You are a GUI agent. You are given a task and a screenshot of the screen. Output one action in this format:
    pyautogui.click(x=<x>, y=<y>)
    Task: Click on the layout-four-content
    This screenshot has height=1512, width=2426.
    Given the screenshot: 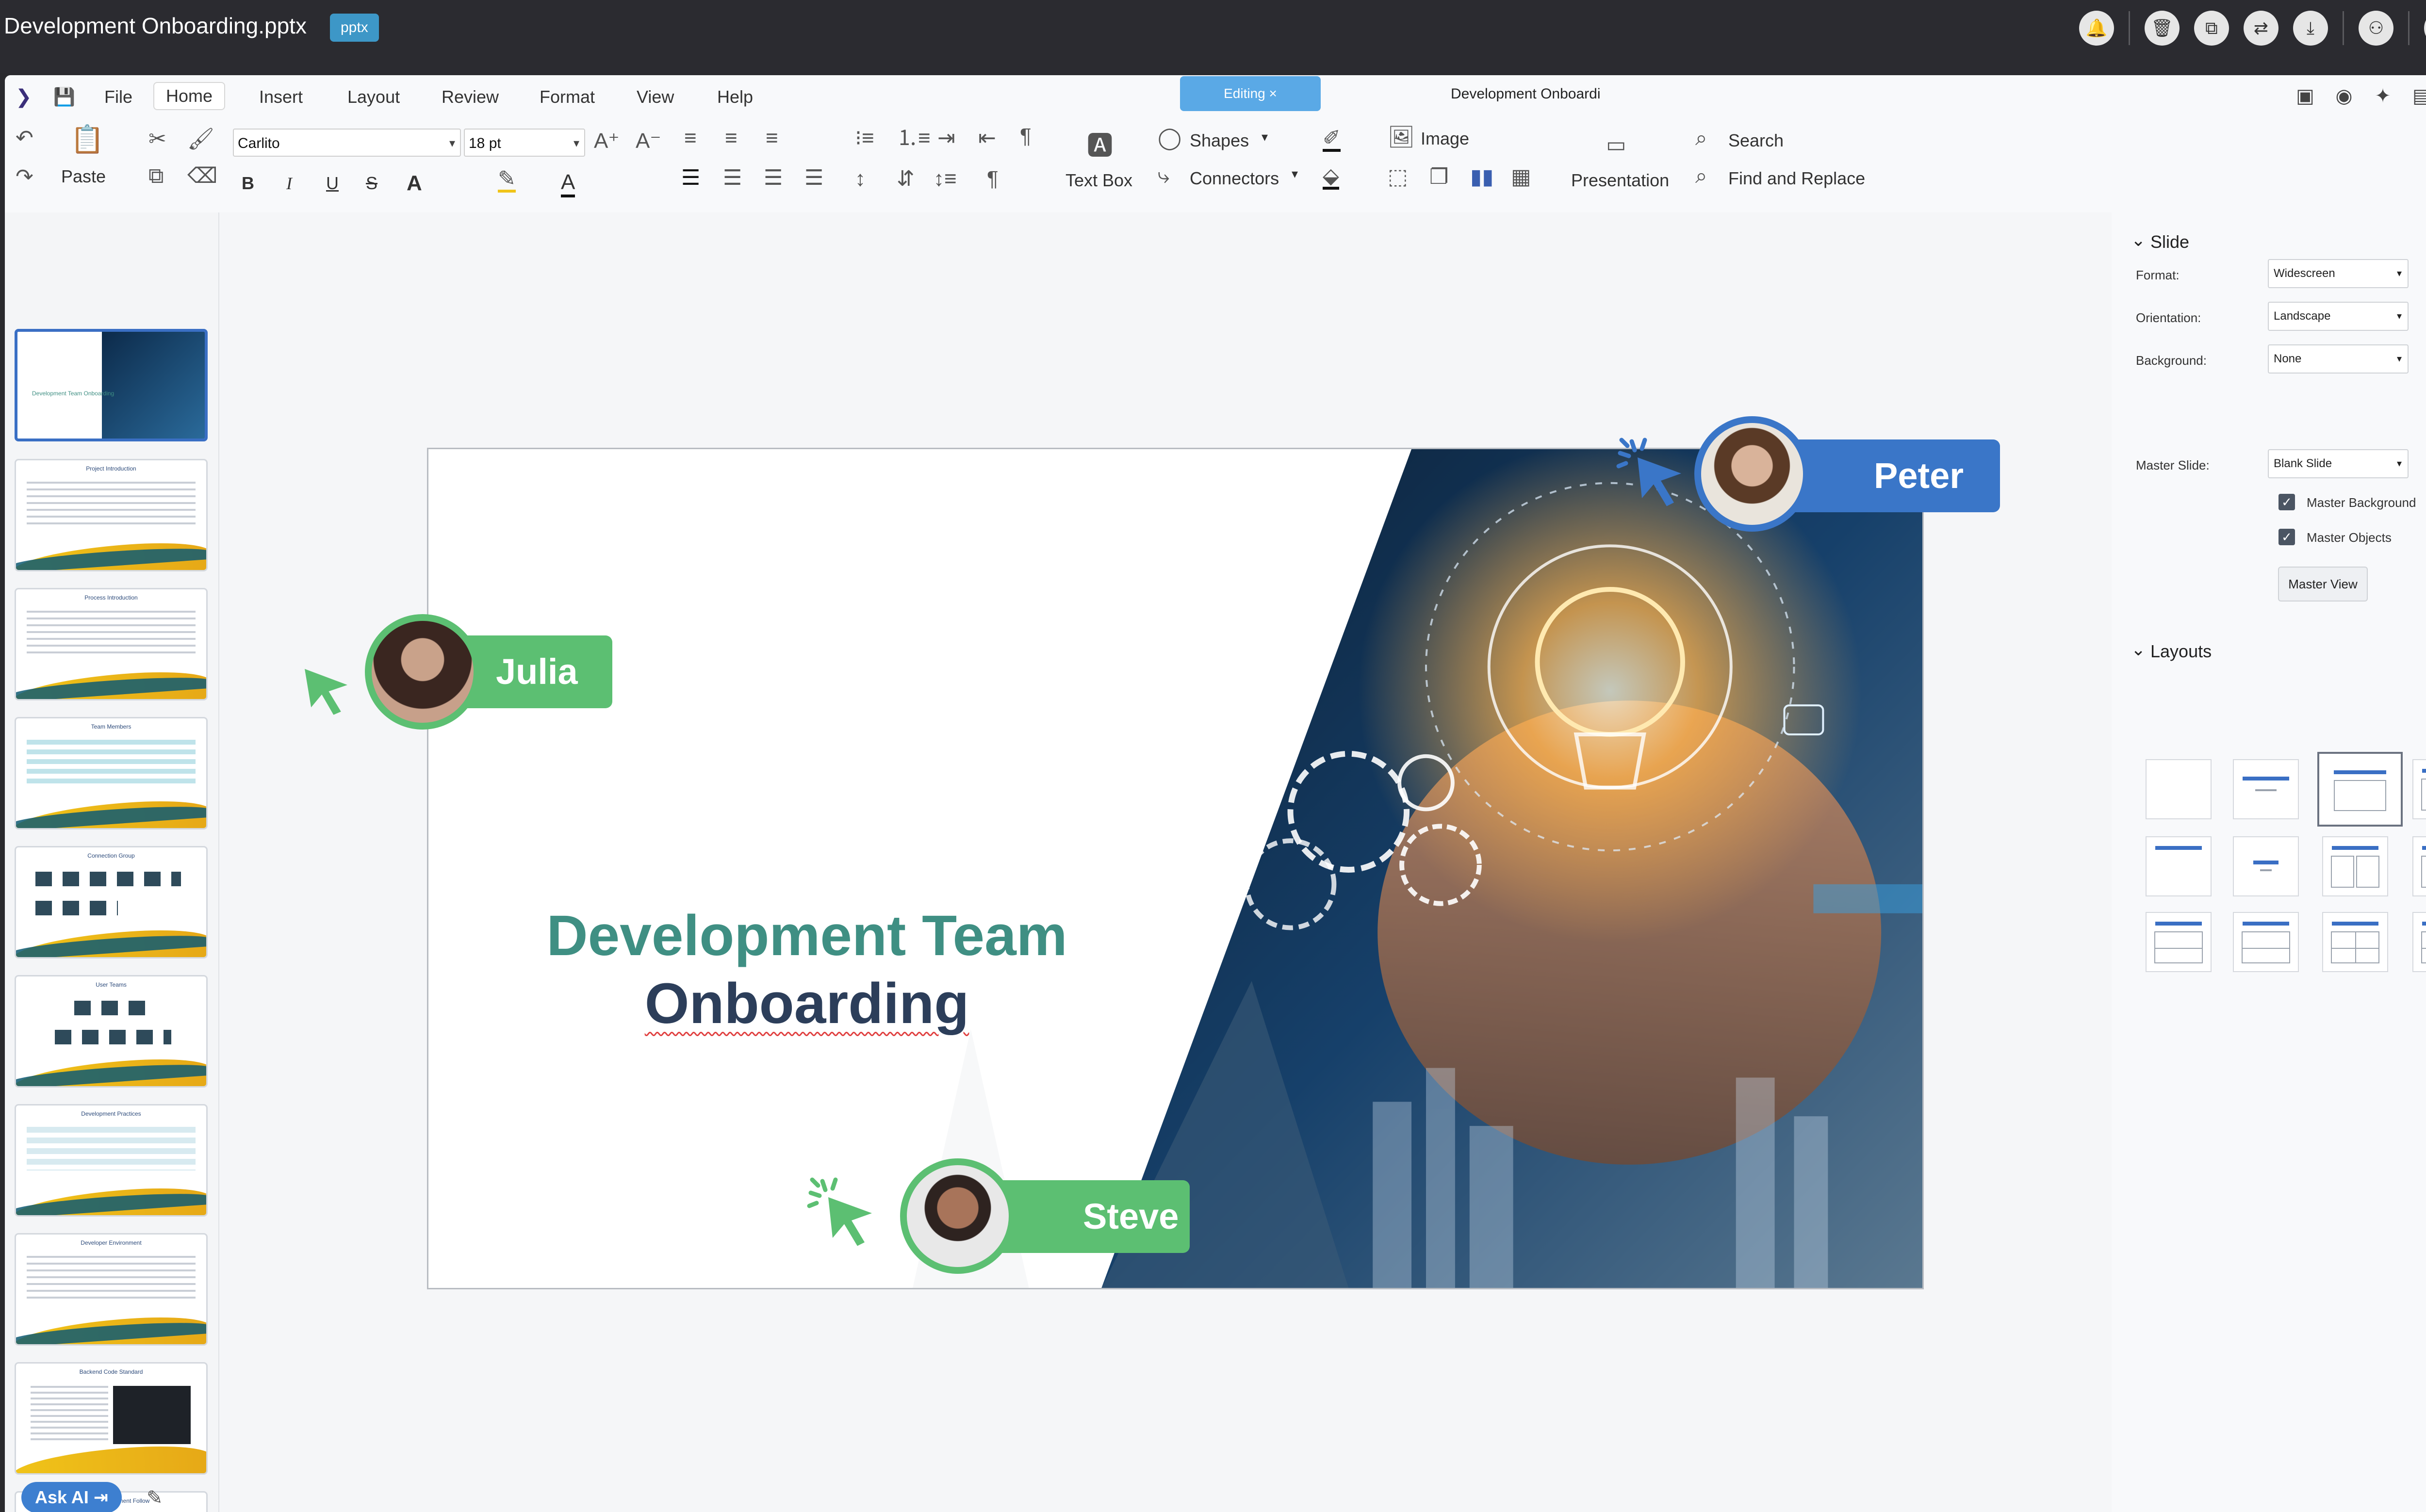 What is the action you would take?
    pyautogui.click(x=2179, y=942)
    